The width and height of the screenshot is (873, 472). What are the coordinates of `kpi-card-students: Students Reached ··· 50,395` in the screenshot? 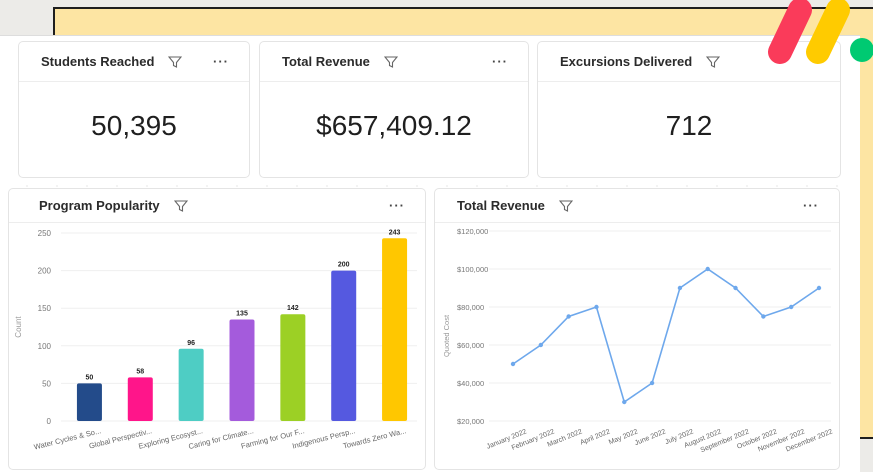 It's located at (134, 109).